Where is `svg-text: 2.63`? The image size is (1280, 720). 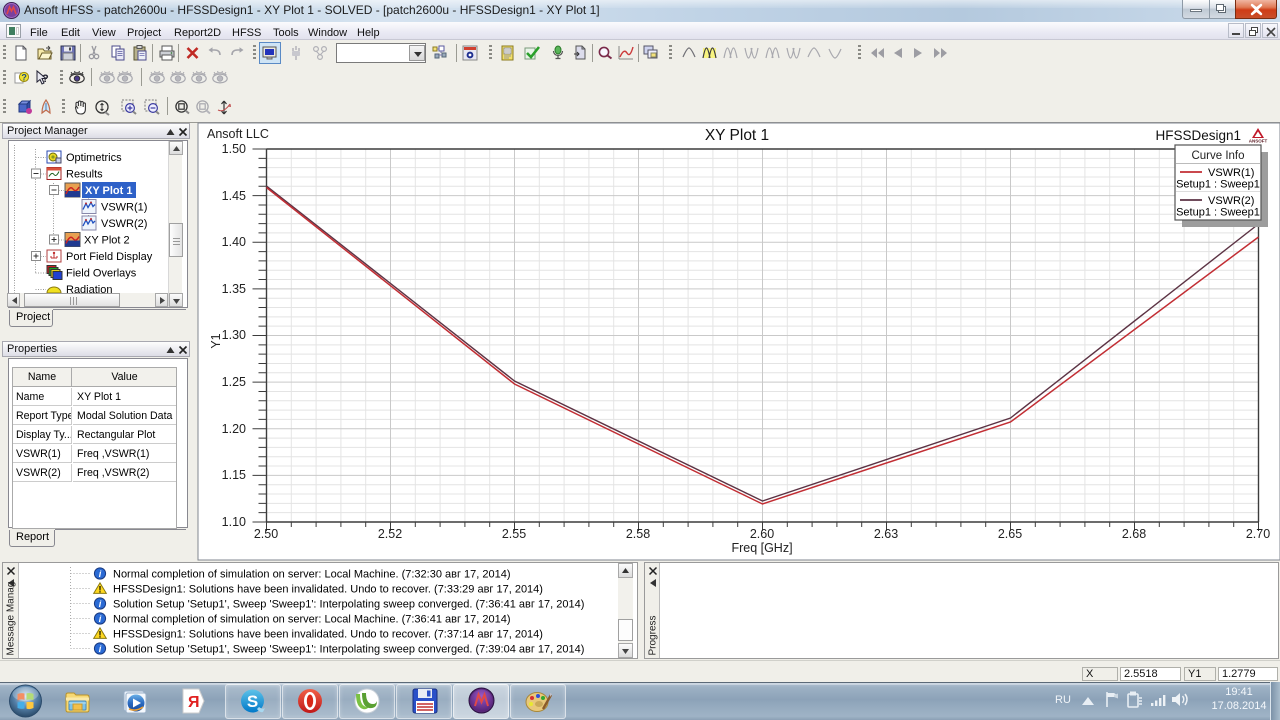 svg-text: 2.63 is located at coordinates (886, 534).